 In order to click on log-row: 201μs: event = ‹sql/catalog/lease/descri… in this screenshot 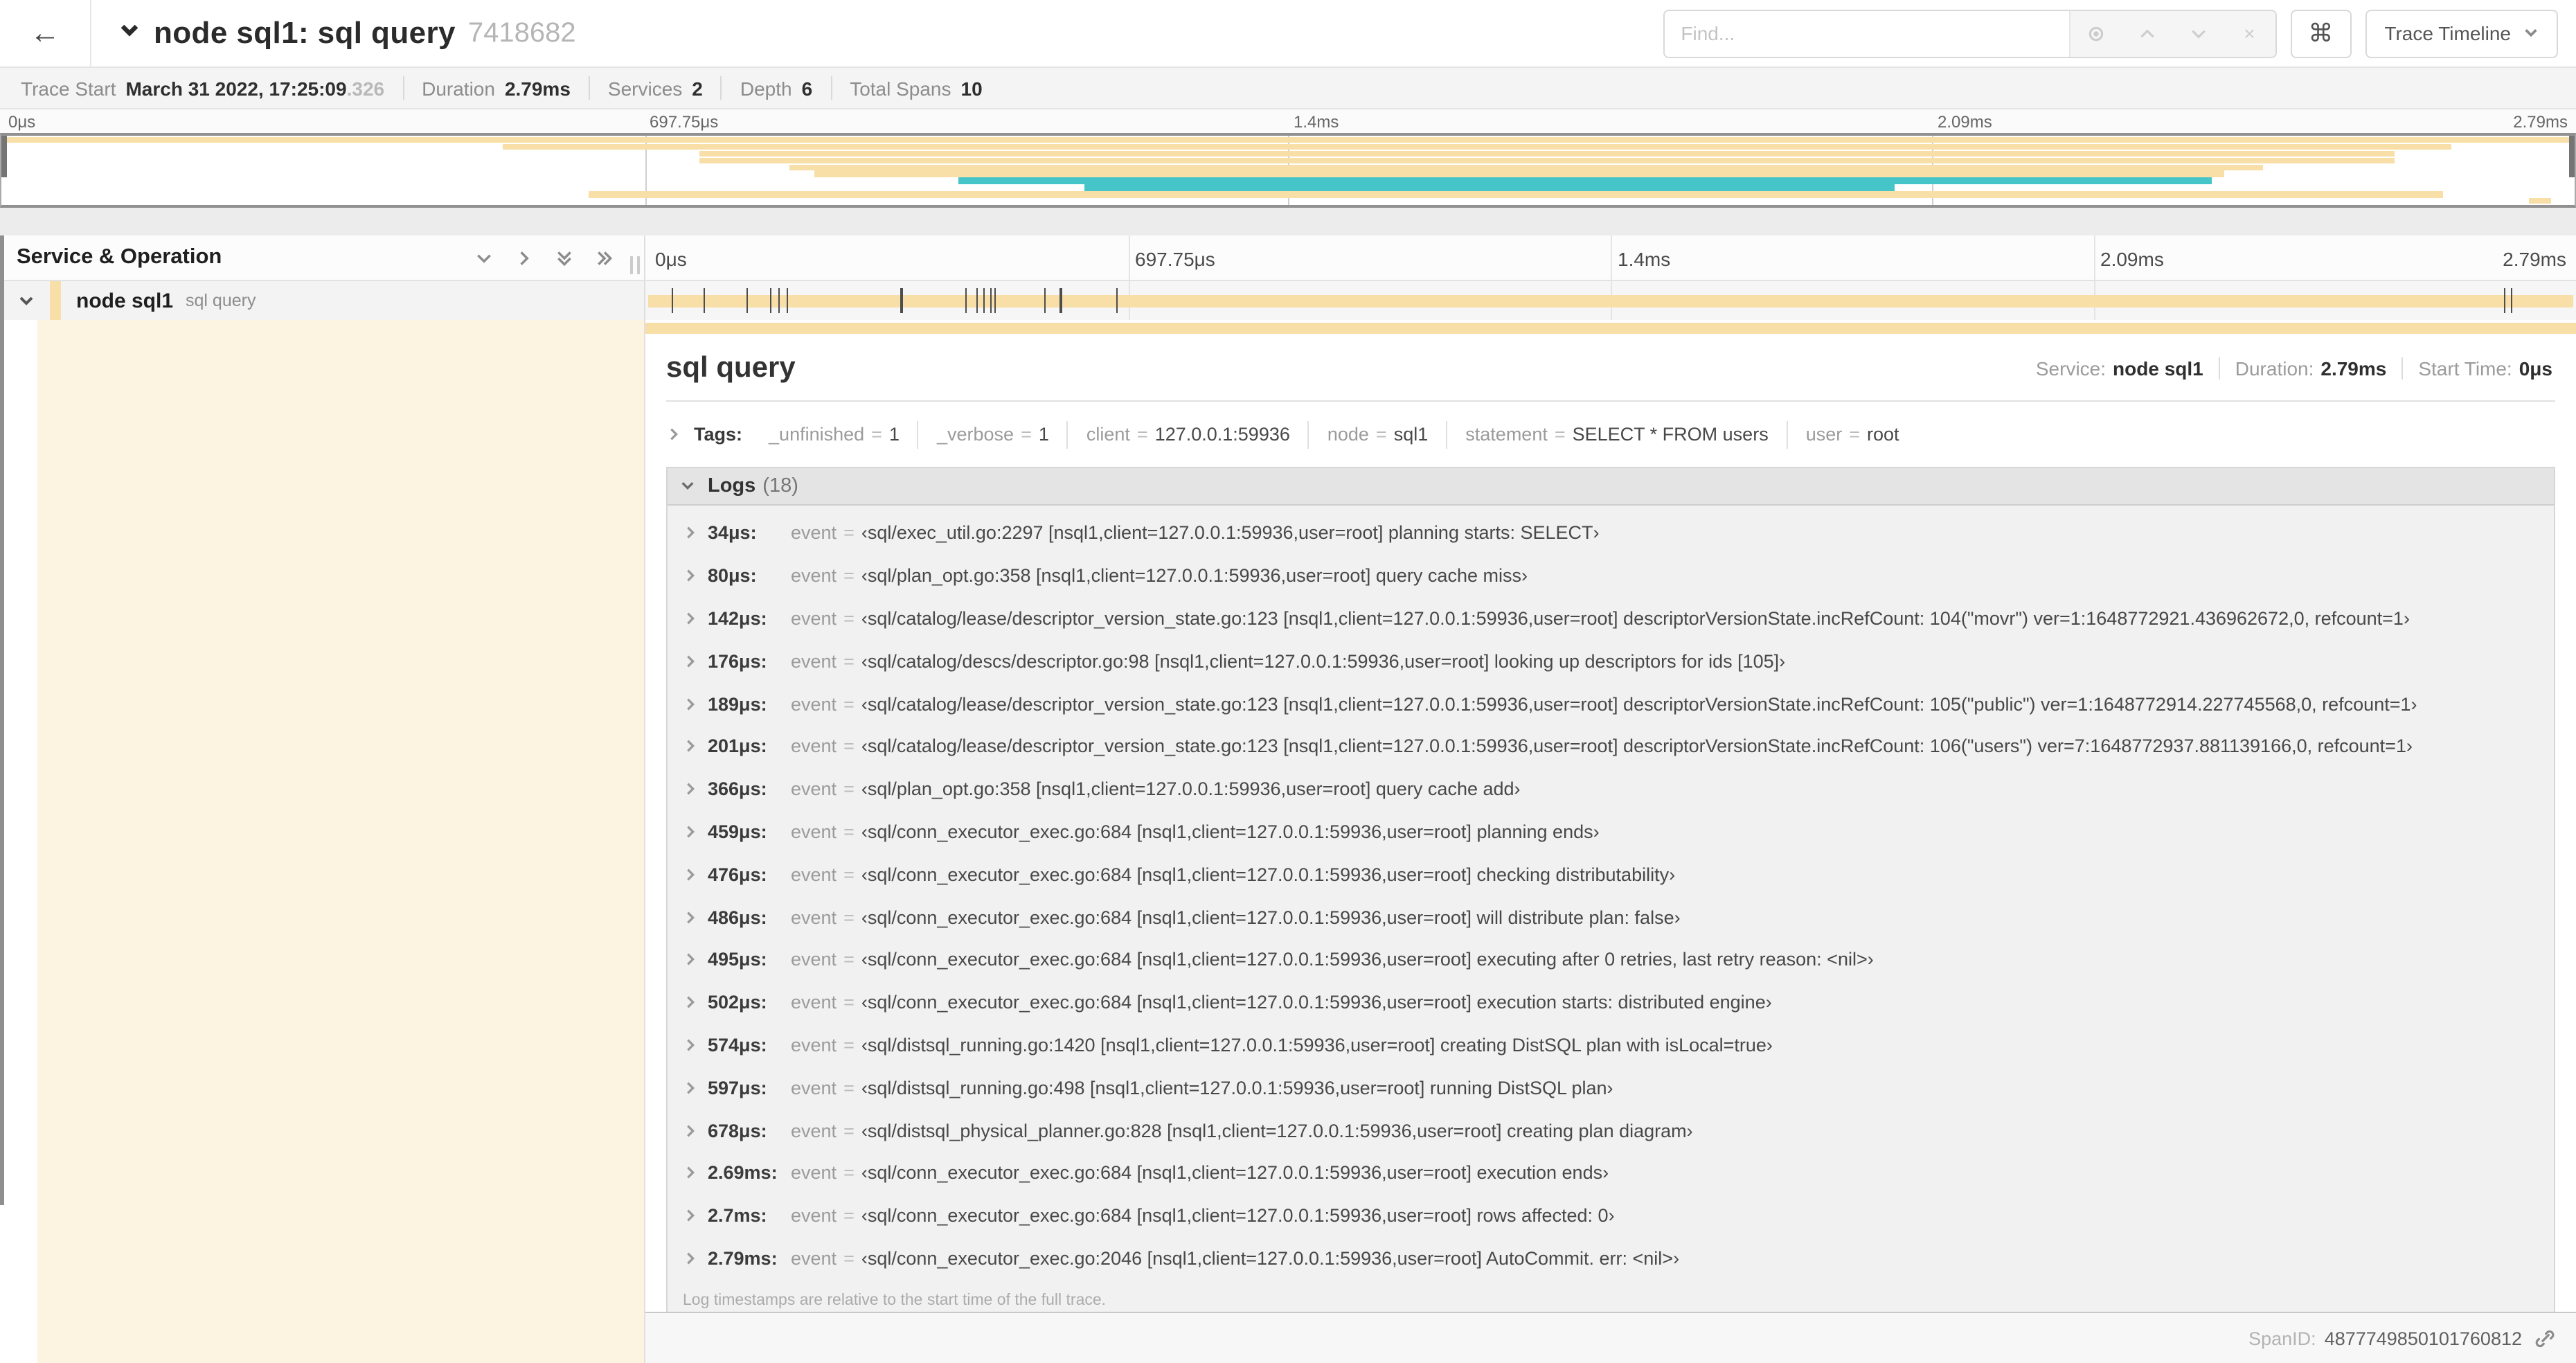, I will do `click(1611, 747)`.